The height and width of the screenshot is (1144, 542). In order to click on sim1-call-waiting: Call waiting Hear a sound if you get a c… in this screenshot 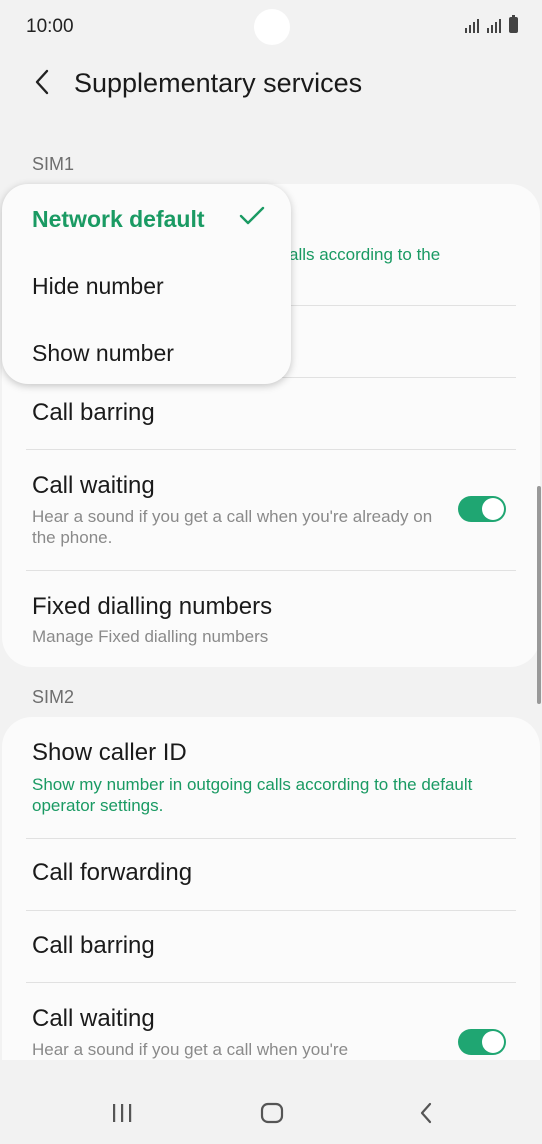, I will do `click(236, 510)`.